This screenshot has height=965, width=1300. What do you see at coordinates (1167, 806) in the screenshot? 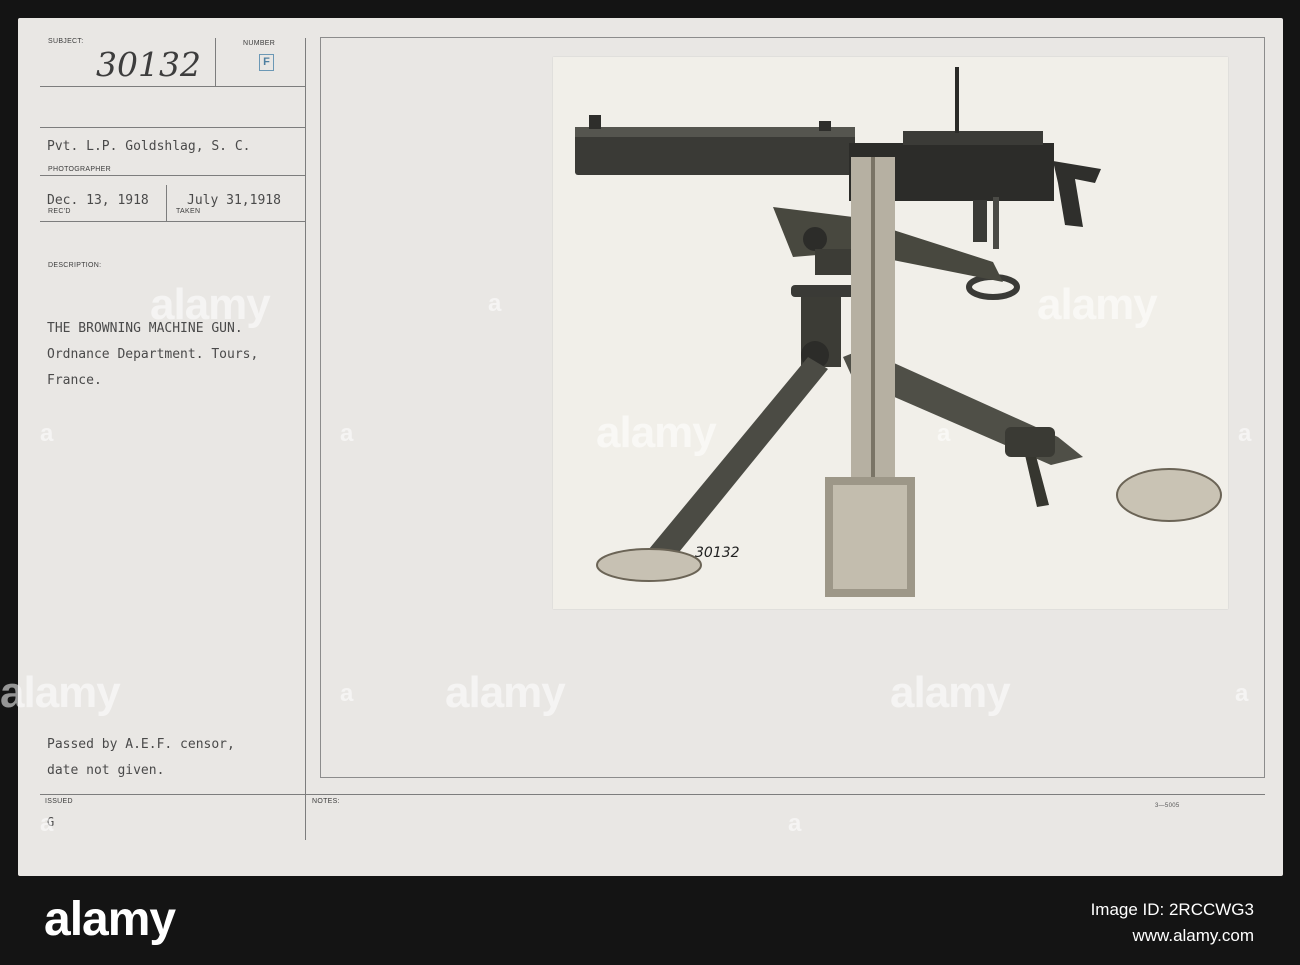
I see `form-code: 3—5005` at bounding box center [1167, 806].